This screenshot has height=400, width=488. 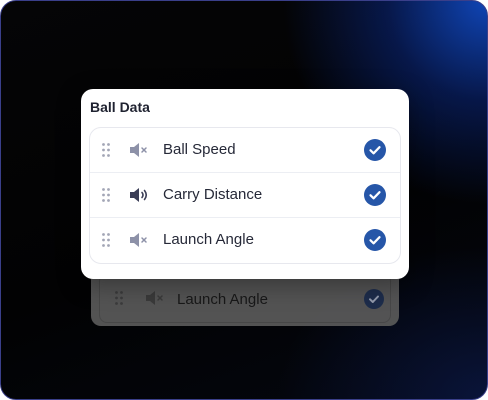 What do you see at coordinates (213, 194) in the screenshot?
I see `list-item-label: Carry Distance` at bounding box center [213, 194].